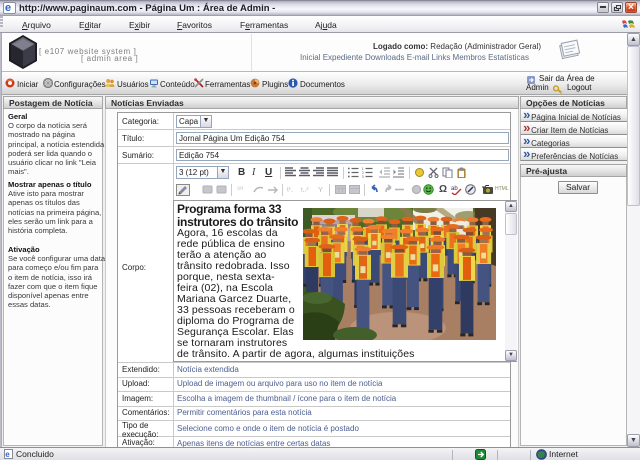 The height and width of the screenshot is (460, 640). I want to click on svg-text: ab, so click(454, 189).